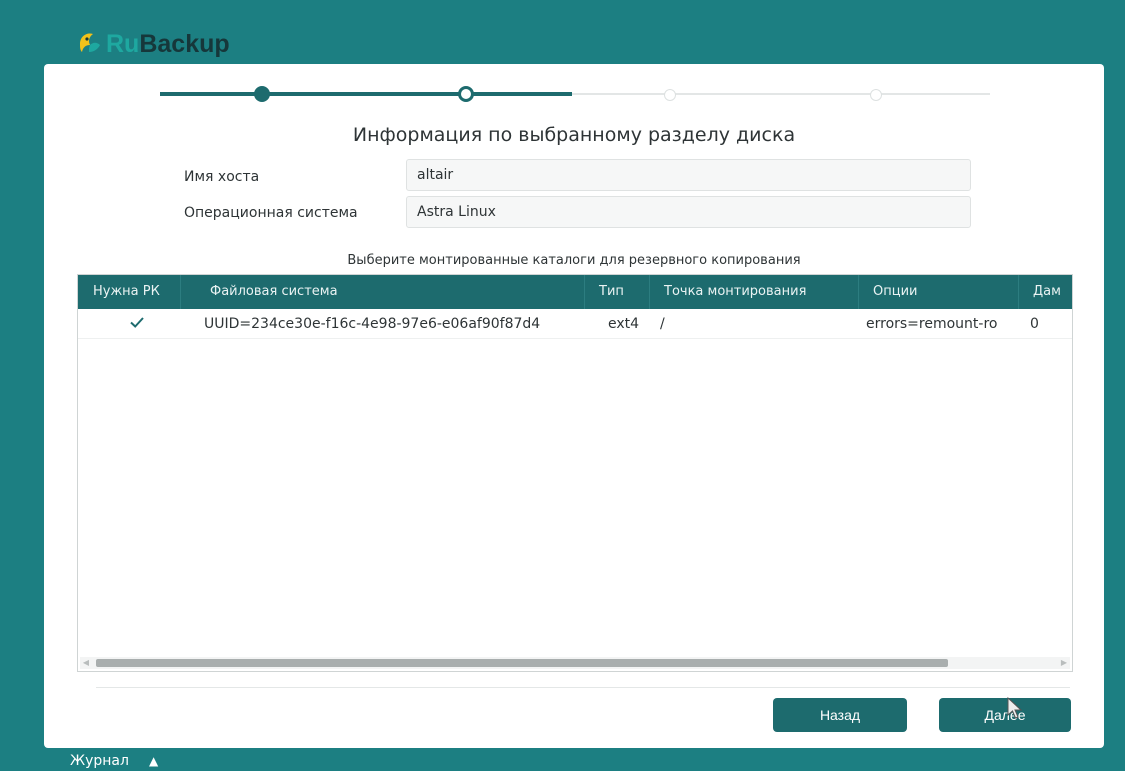 The width and height of the screenshot is (1125, 771). I want to click on step-3-pending, so click(670, 95).